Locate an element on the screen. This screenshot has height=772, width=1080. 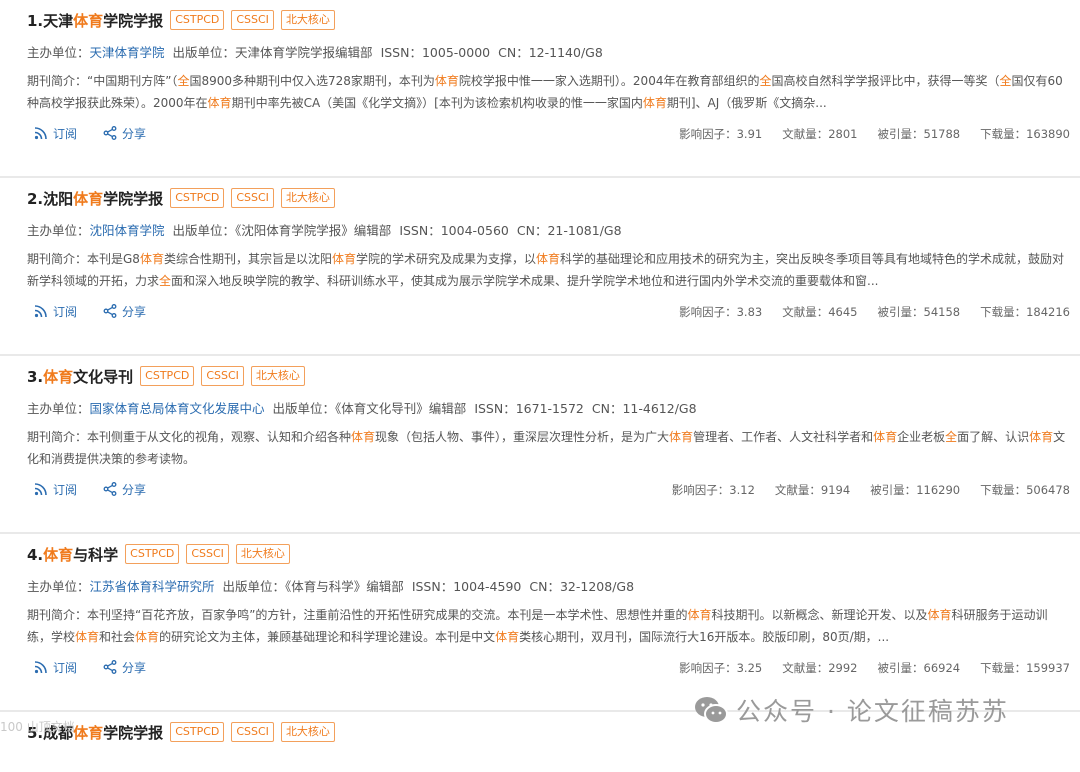
intro-text: 国8900多种期刊中仅入选728家期刊，本刊为 is located at coordinates (312, 81).